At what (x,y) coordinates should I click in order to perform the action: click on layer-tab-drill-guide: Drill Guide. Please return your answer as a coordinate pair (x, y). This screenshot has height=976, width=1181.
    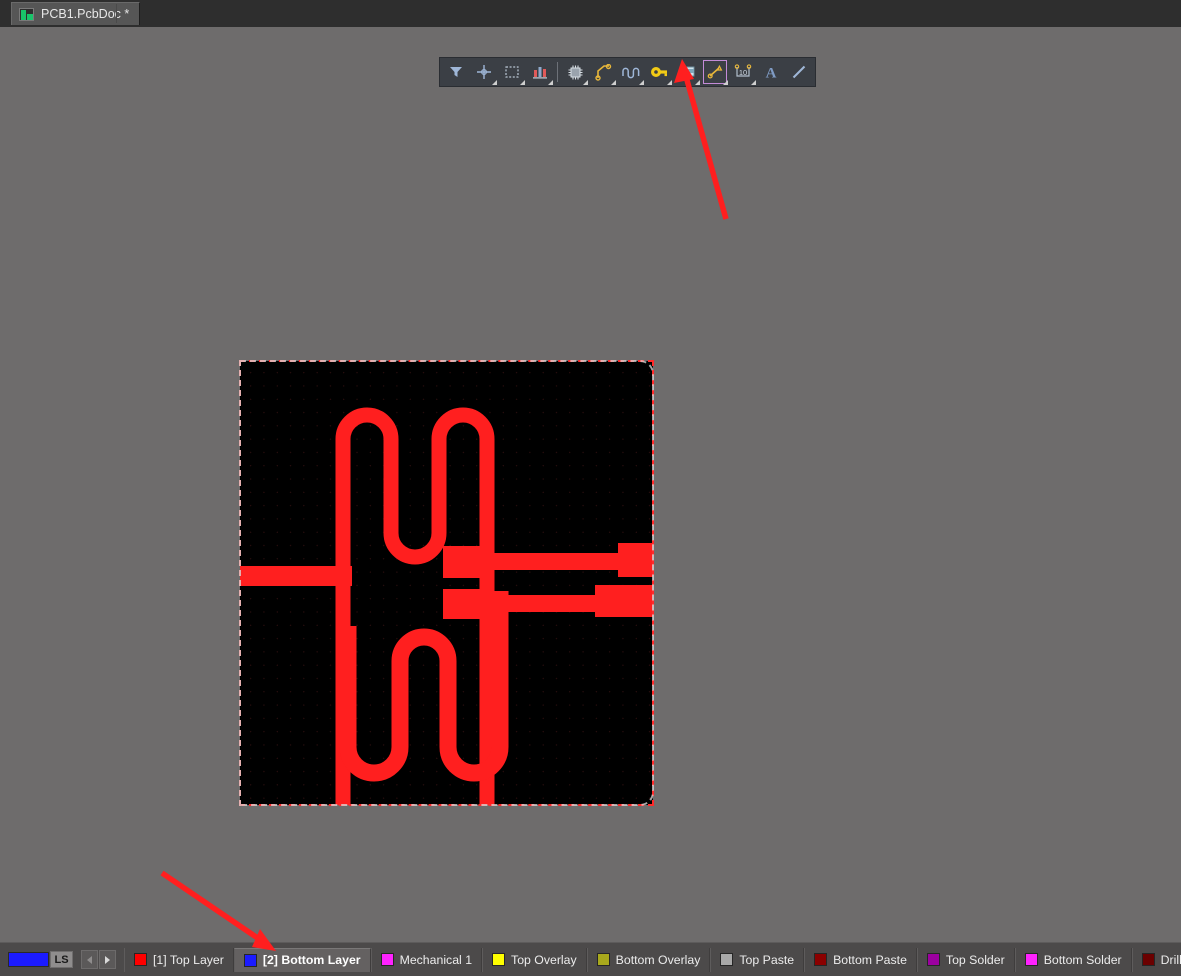
    Looking at the image, I should click on (1156, 959).